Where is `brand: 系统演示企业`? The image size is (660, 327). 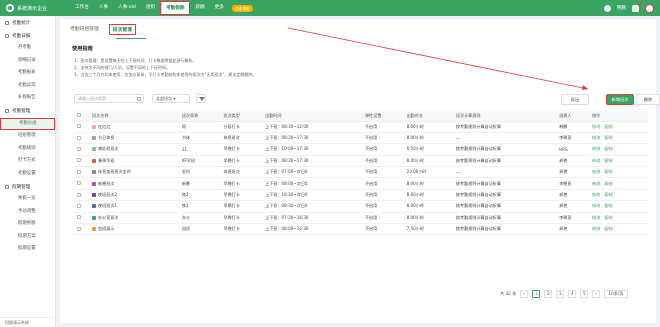
brand: 系统演示企业 is located at coordinates (35, 8).